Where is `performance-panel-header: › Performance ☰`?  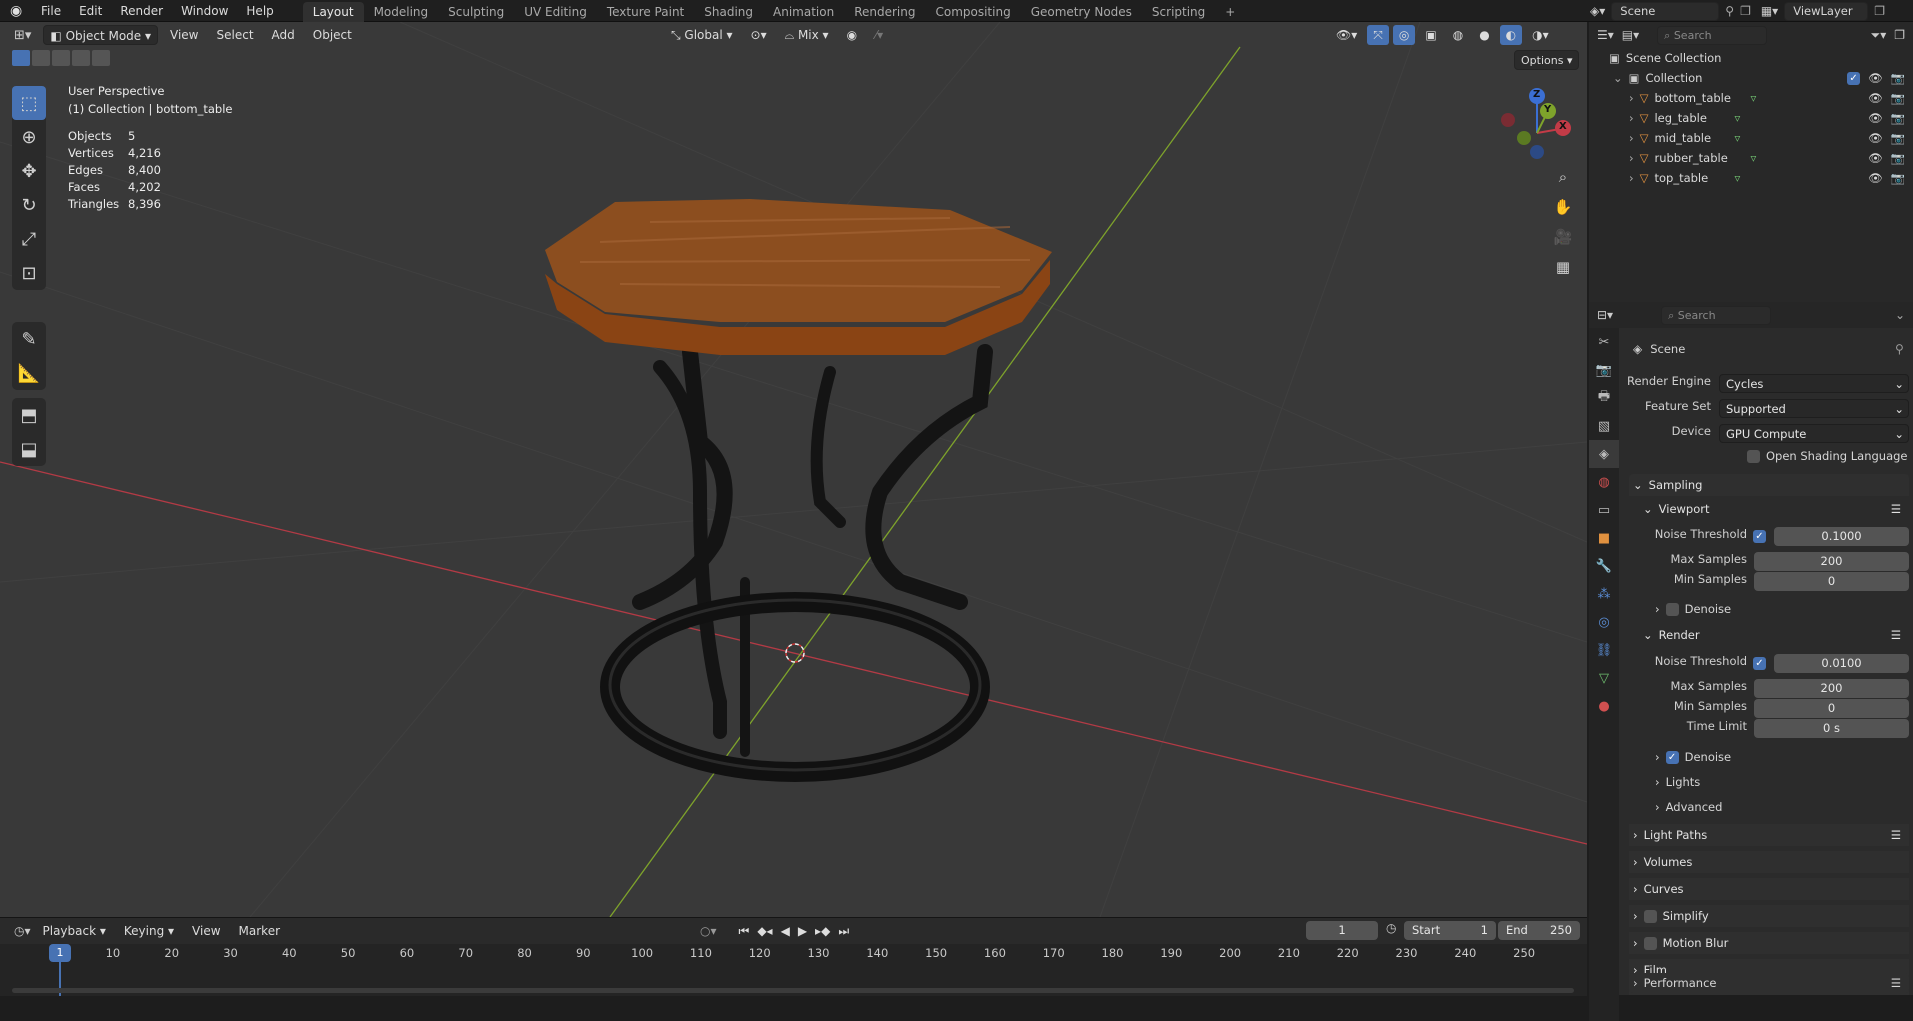 performance-panel-header: › Performance ☰ is located at coordinates (1769, 983).